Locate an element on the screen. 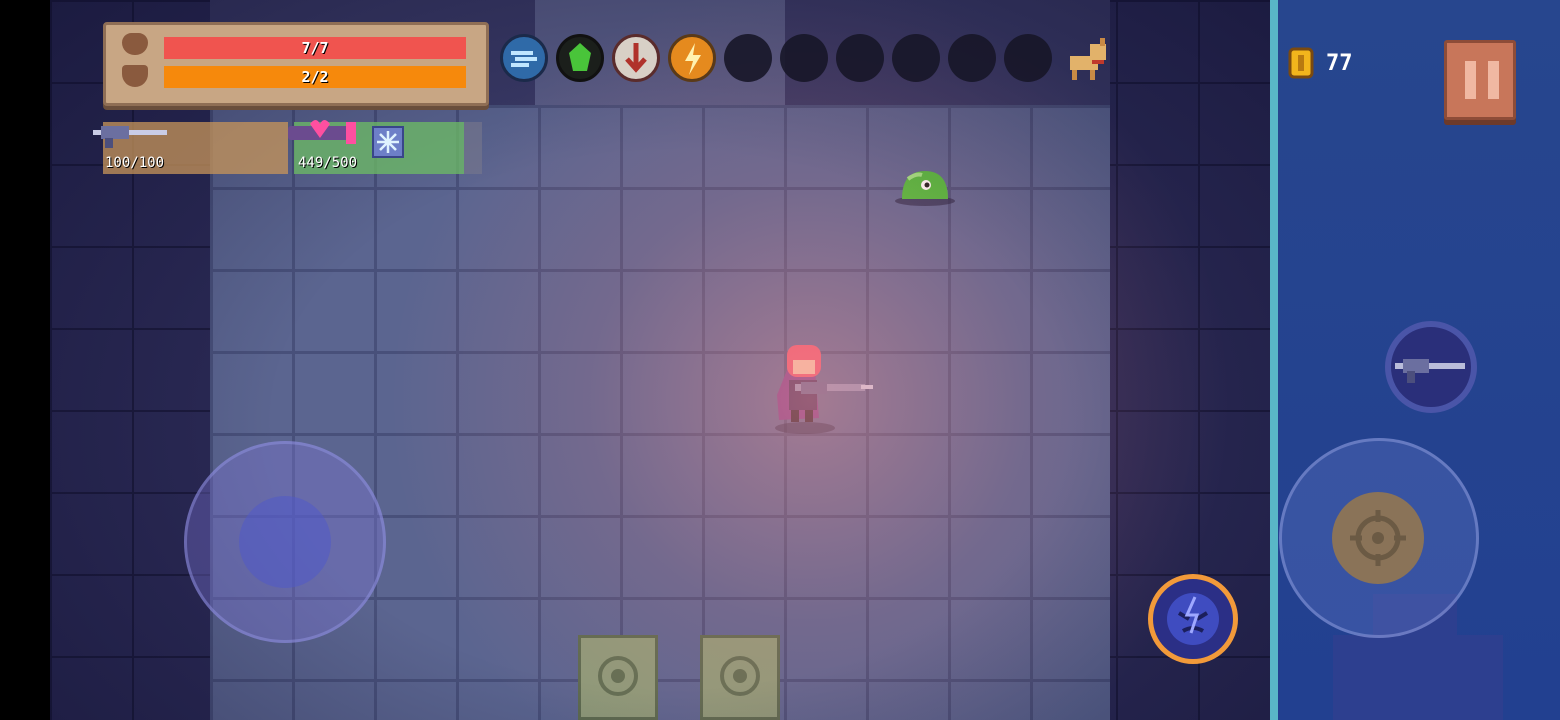 Image resolution: width=1560 pixels, height=720 pixels. armor-text: 2/2 is located at coordinates (315, 77).